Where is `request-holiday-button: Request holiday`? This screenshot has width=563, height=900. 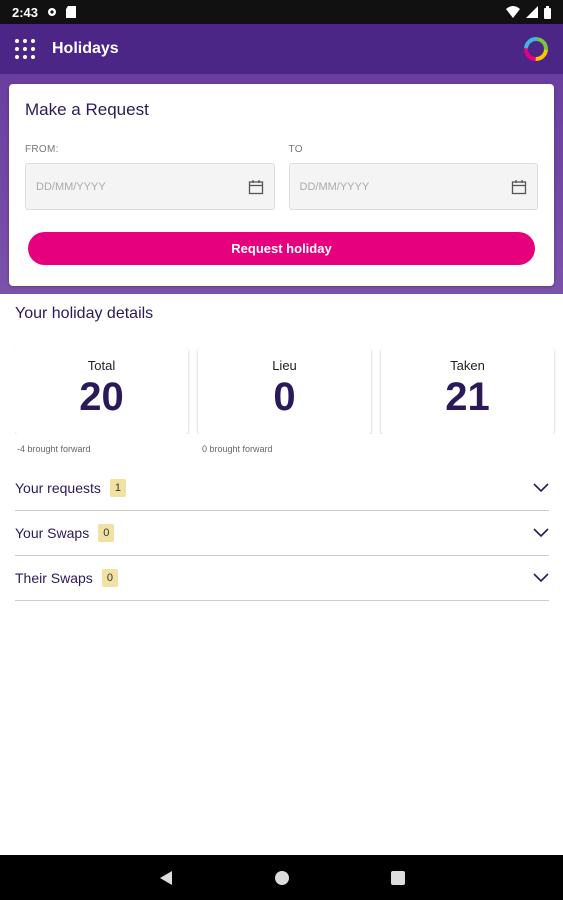
request-holiday-button: Request holiday is located at coordinates (281, 248).